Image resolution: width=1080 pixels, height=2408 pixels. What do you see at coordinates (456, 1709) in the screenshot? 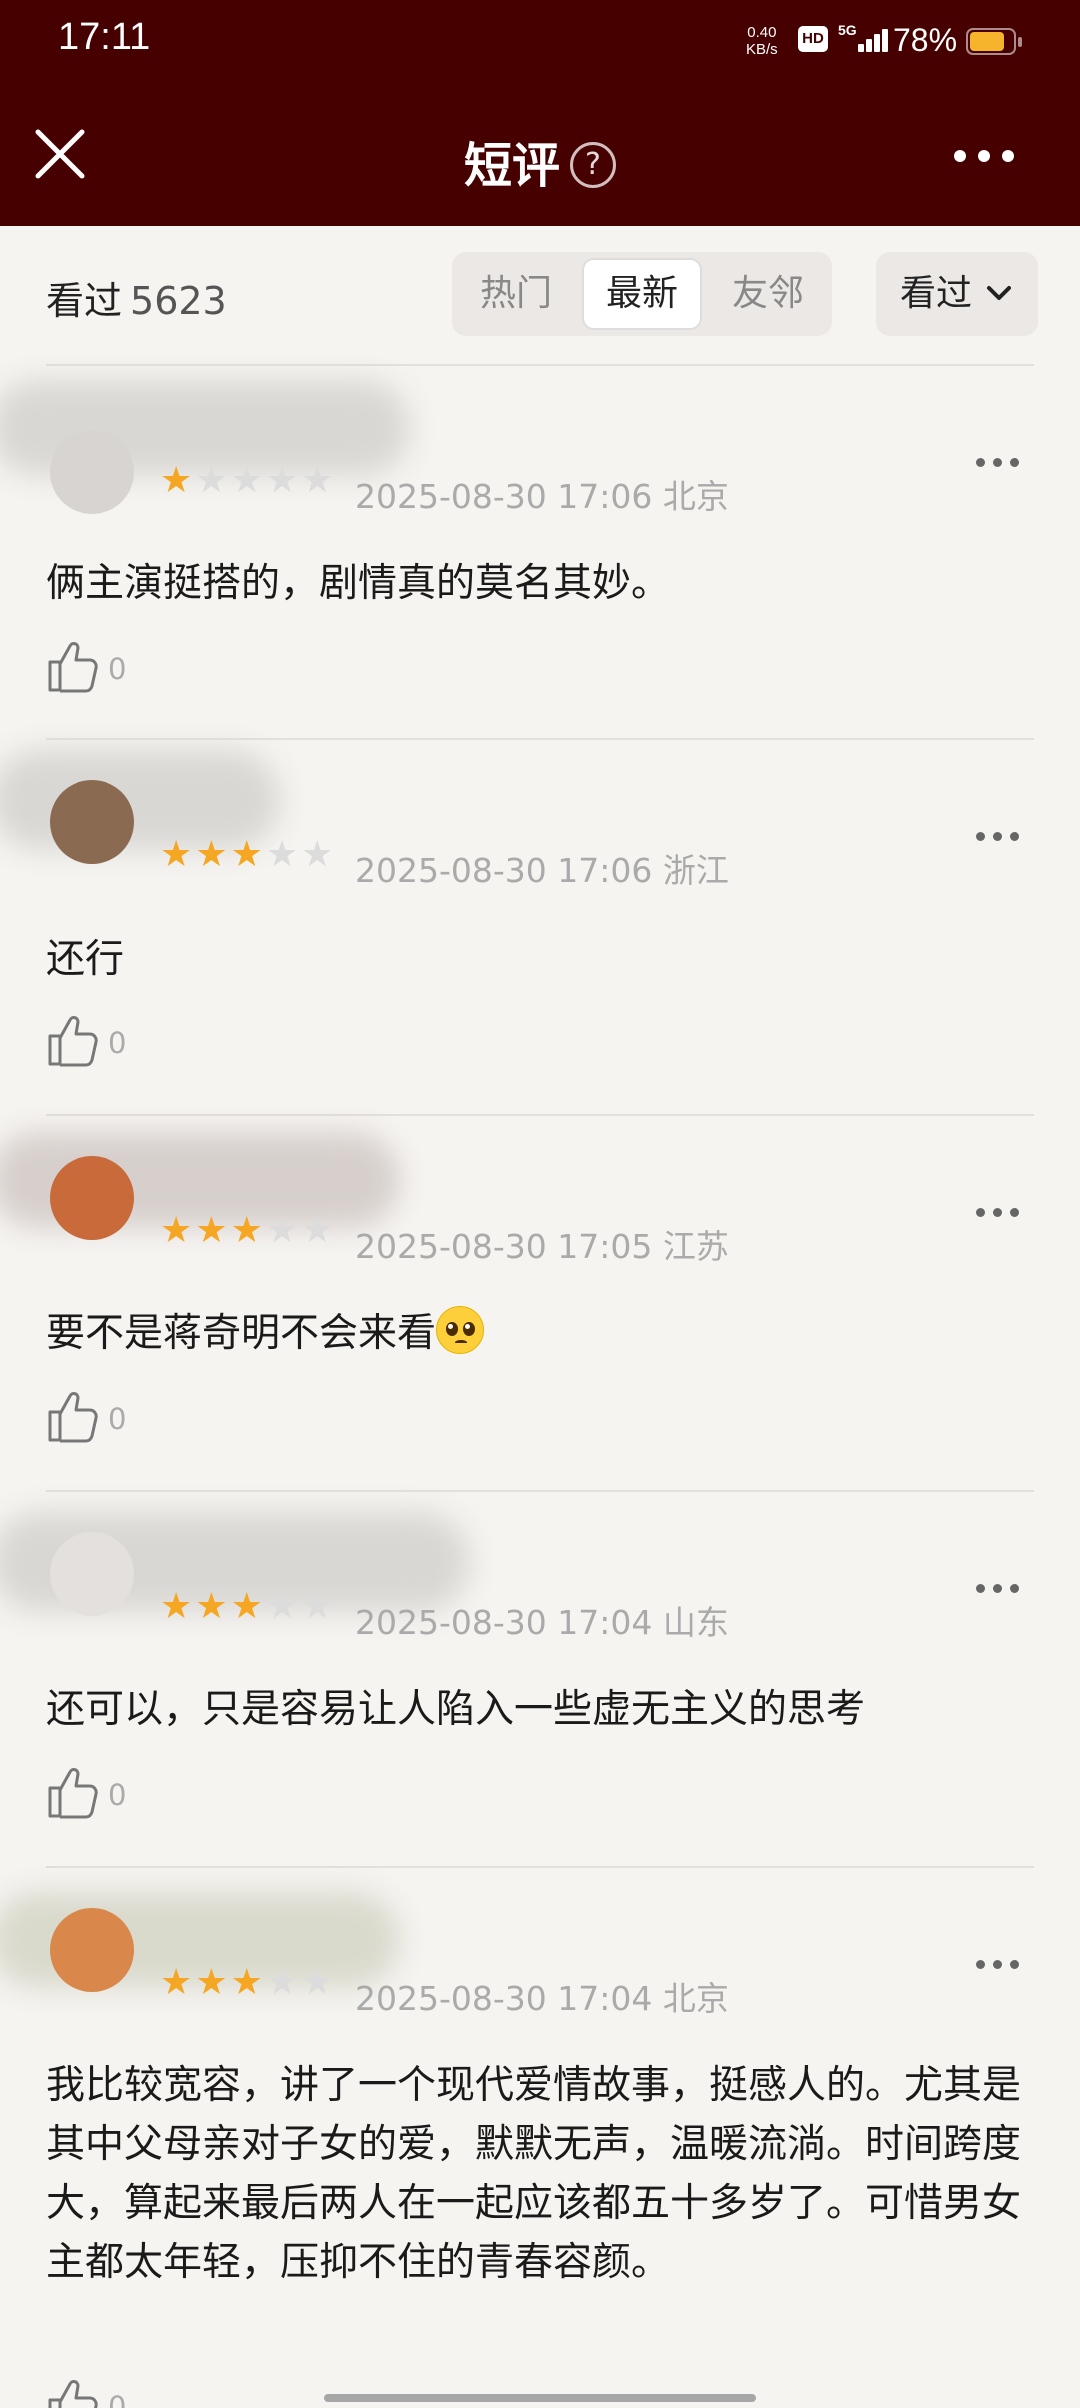
I see `review-text: 还可以，只是容易让人陷入一些虚无主义的思考` at bounding box center [456, 1709].